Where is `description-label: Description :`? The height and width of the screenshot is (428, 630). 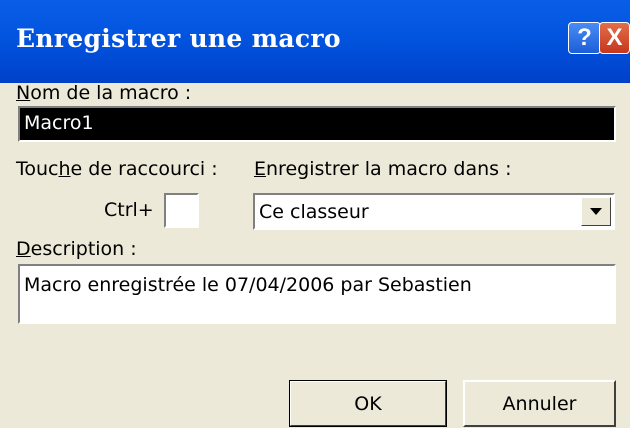
description-label: Description : is located at coordinates (76, 249).